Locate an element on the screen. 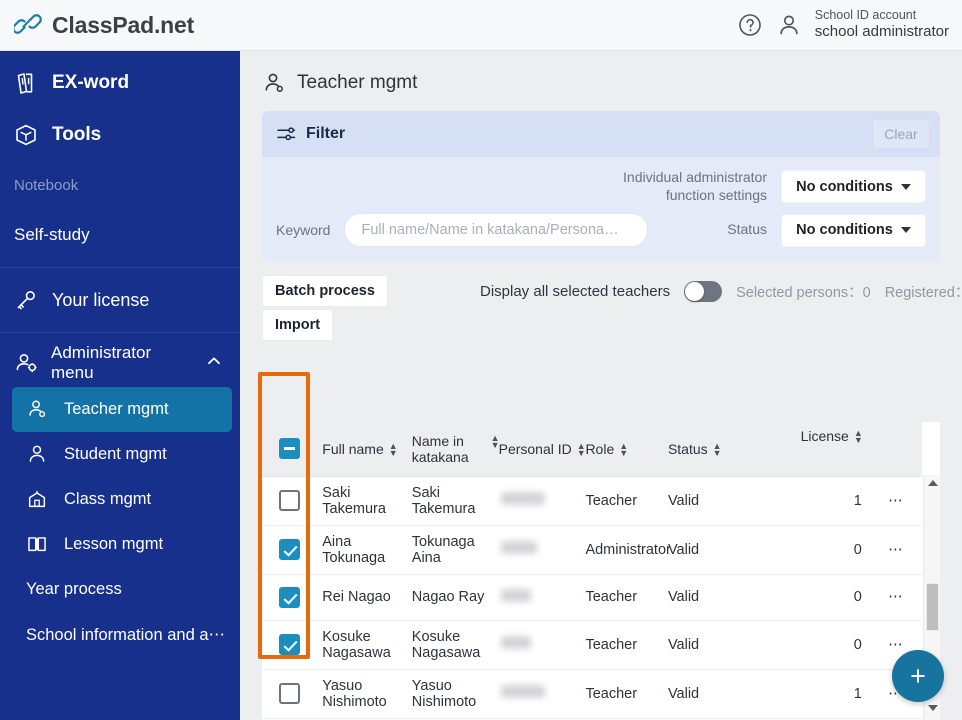  teacher-icon is located at coordinates (274, 83).